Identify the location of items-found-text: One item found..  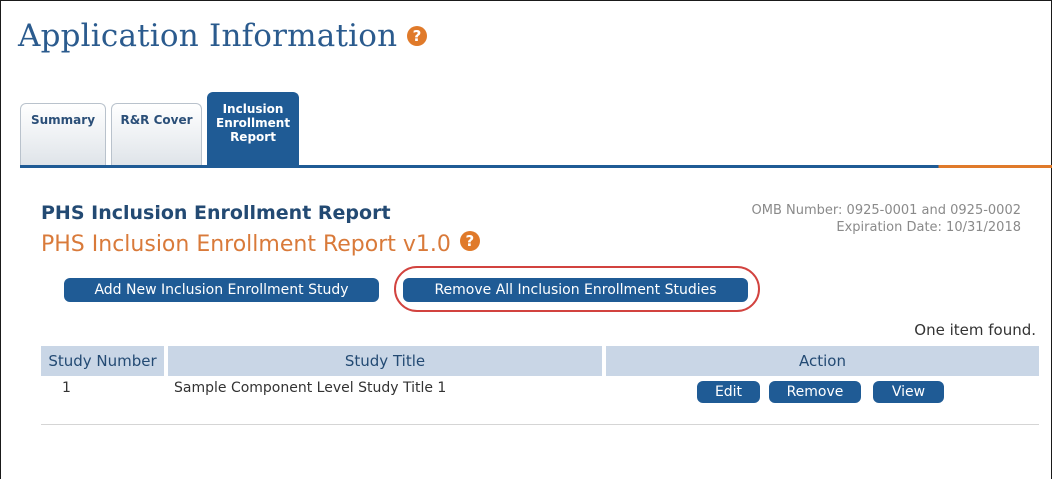
(975, 330).